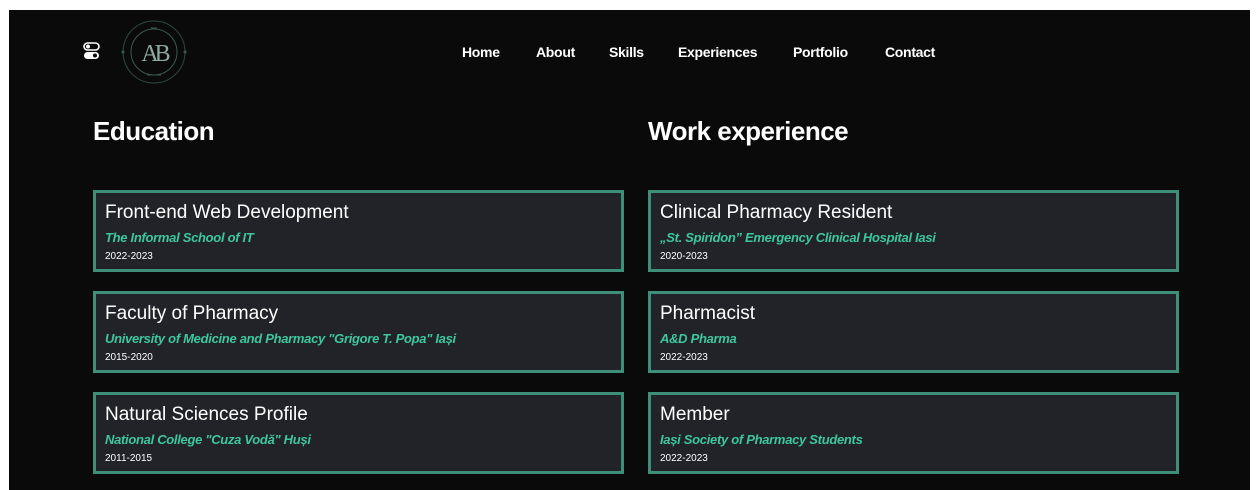  Describe the element at coordinates (910, 52) in the screenshot. I see `nav-contact: Contact` at that location.